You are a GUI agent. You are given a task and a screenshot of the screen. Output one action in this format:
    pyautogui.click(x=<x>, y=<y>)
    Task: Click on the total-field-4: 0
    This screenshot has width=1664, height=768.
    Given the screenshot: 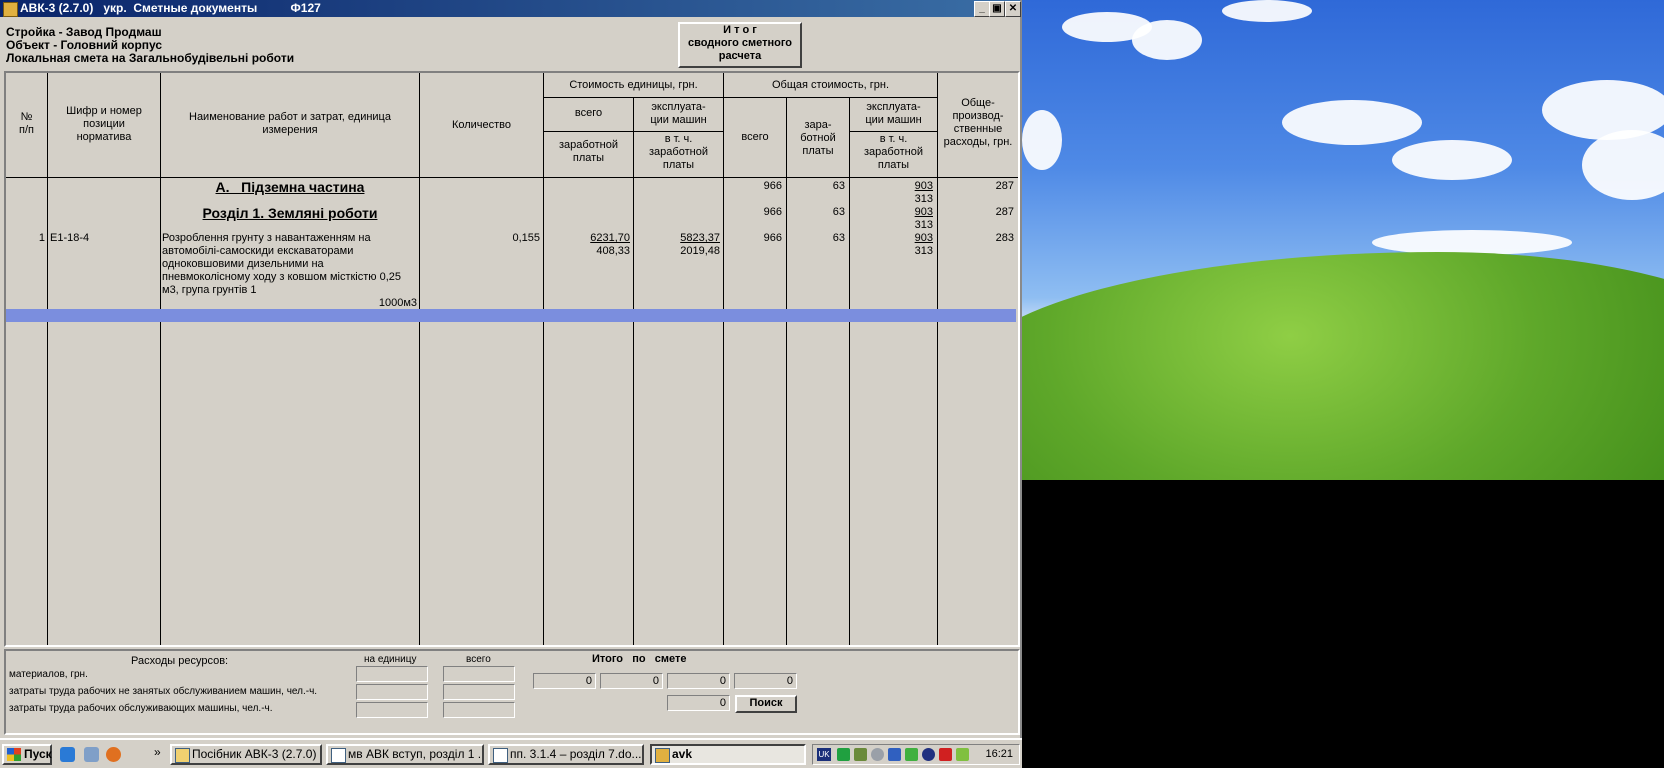 What is the action you would take?
    pyautogui.click(x=765, y=681)
    